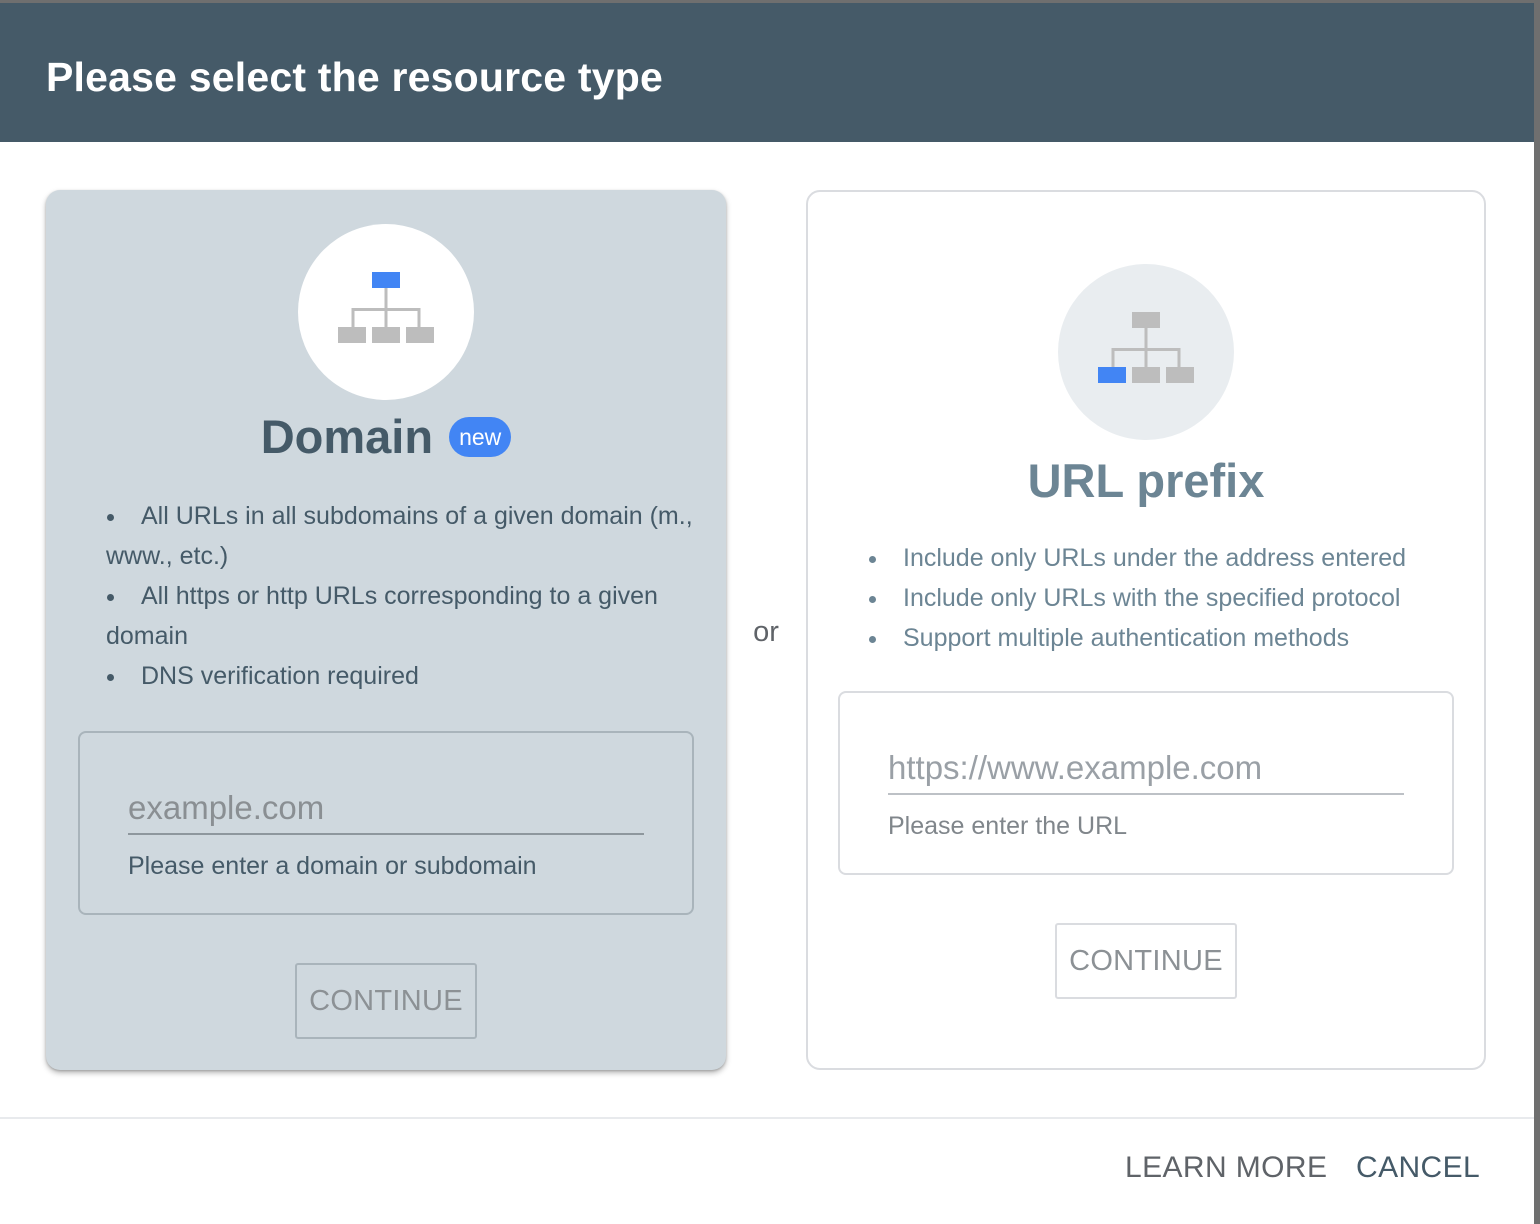 This screenshot has height=1224, width=1540. I want to click on domain-feature-item: DNS verification required, so click(401, 676).